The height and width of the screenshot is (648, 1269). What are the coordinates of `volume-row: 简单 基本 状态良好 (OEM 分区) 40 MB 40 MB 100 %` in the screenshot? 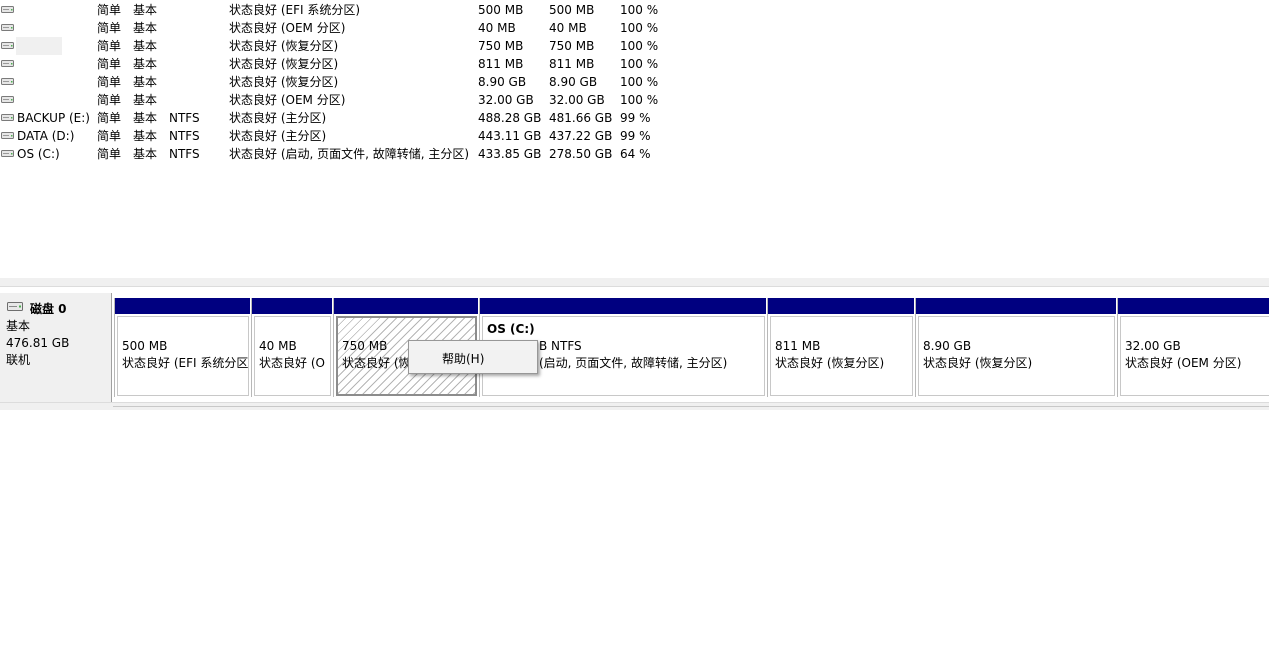 It's located at (634, 28).